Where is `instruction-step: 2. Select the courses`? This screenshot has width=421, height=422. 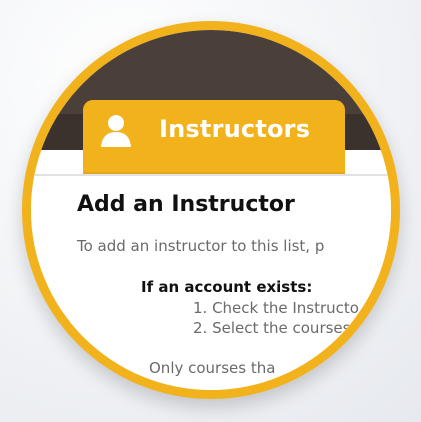 instruction-step: 2. Select the courses is located at coordinates (272, 328).